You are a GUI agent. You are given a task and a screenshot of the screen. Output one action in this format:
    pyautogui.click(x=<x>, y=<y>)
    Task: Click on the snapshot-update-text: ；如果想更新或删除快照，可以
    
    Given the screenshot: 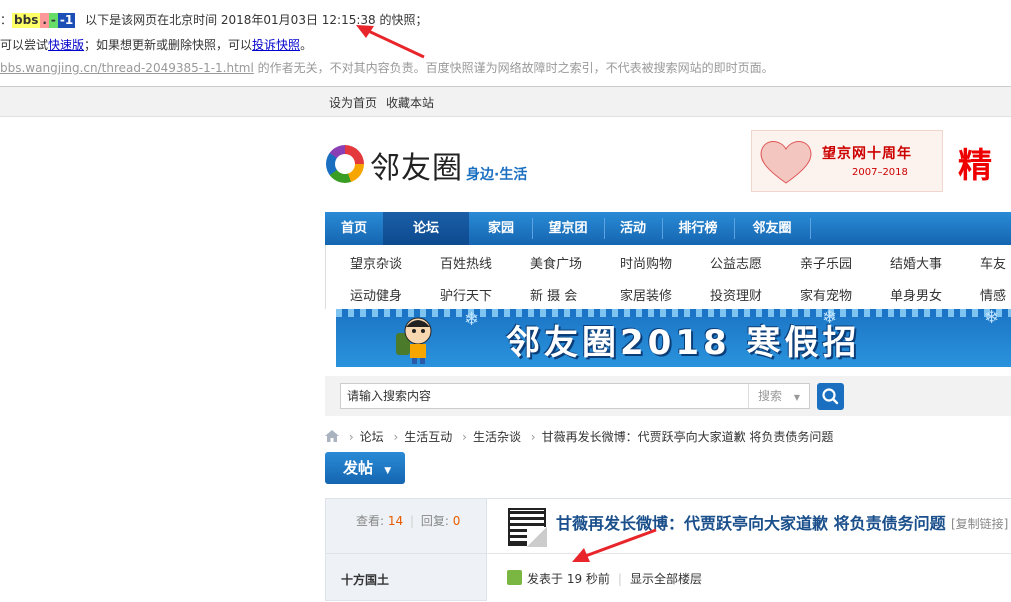 What is the action you would take?
    pyautogui.click(x=168, y=45)
    